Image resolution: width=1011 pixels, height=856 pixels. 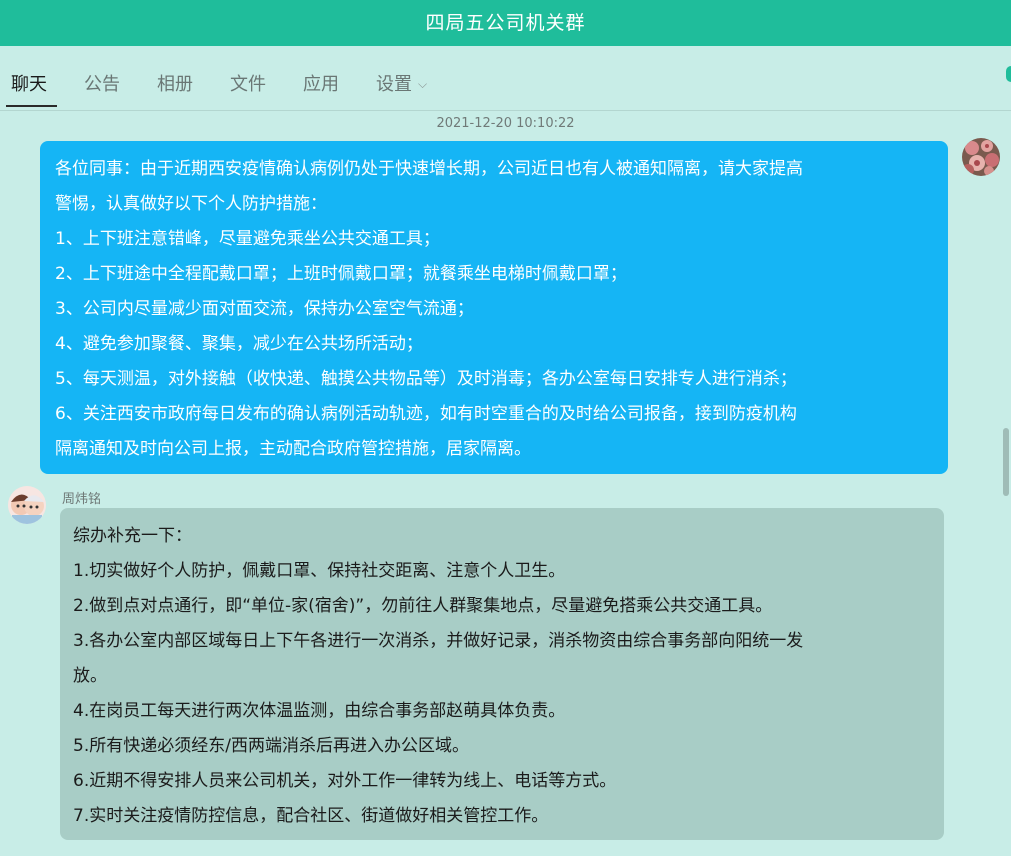 I want to click on message-line: 3、公司内尽量减少面对面交流，保持办公室空气流通；, so click(x=264, y=309).